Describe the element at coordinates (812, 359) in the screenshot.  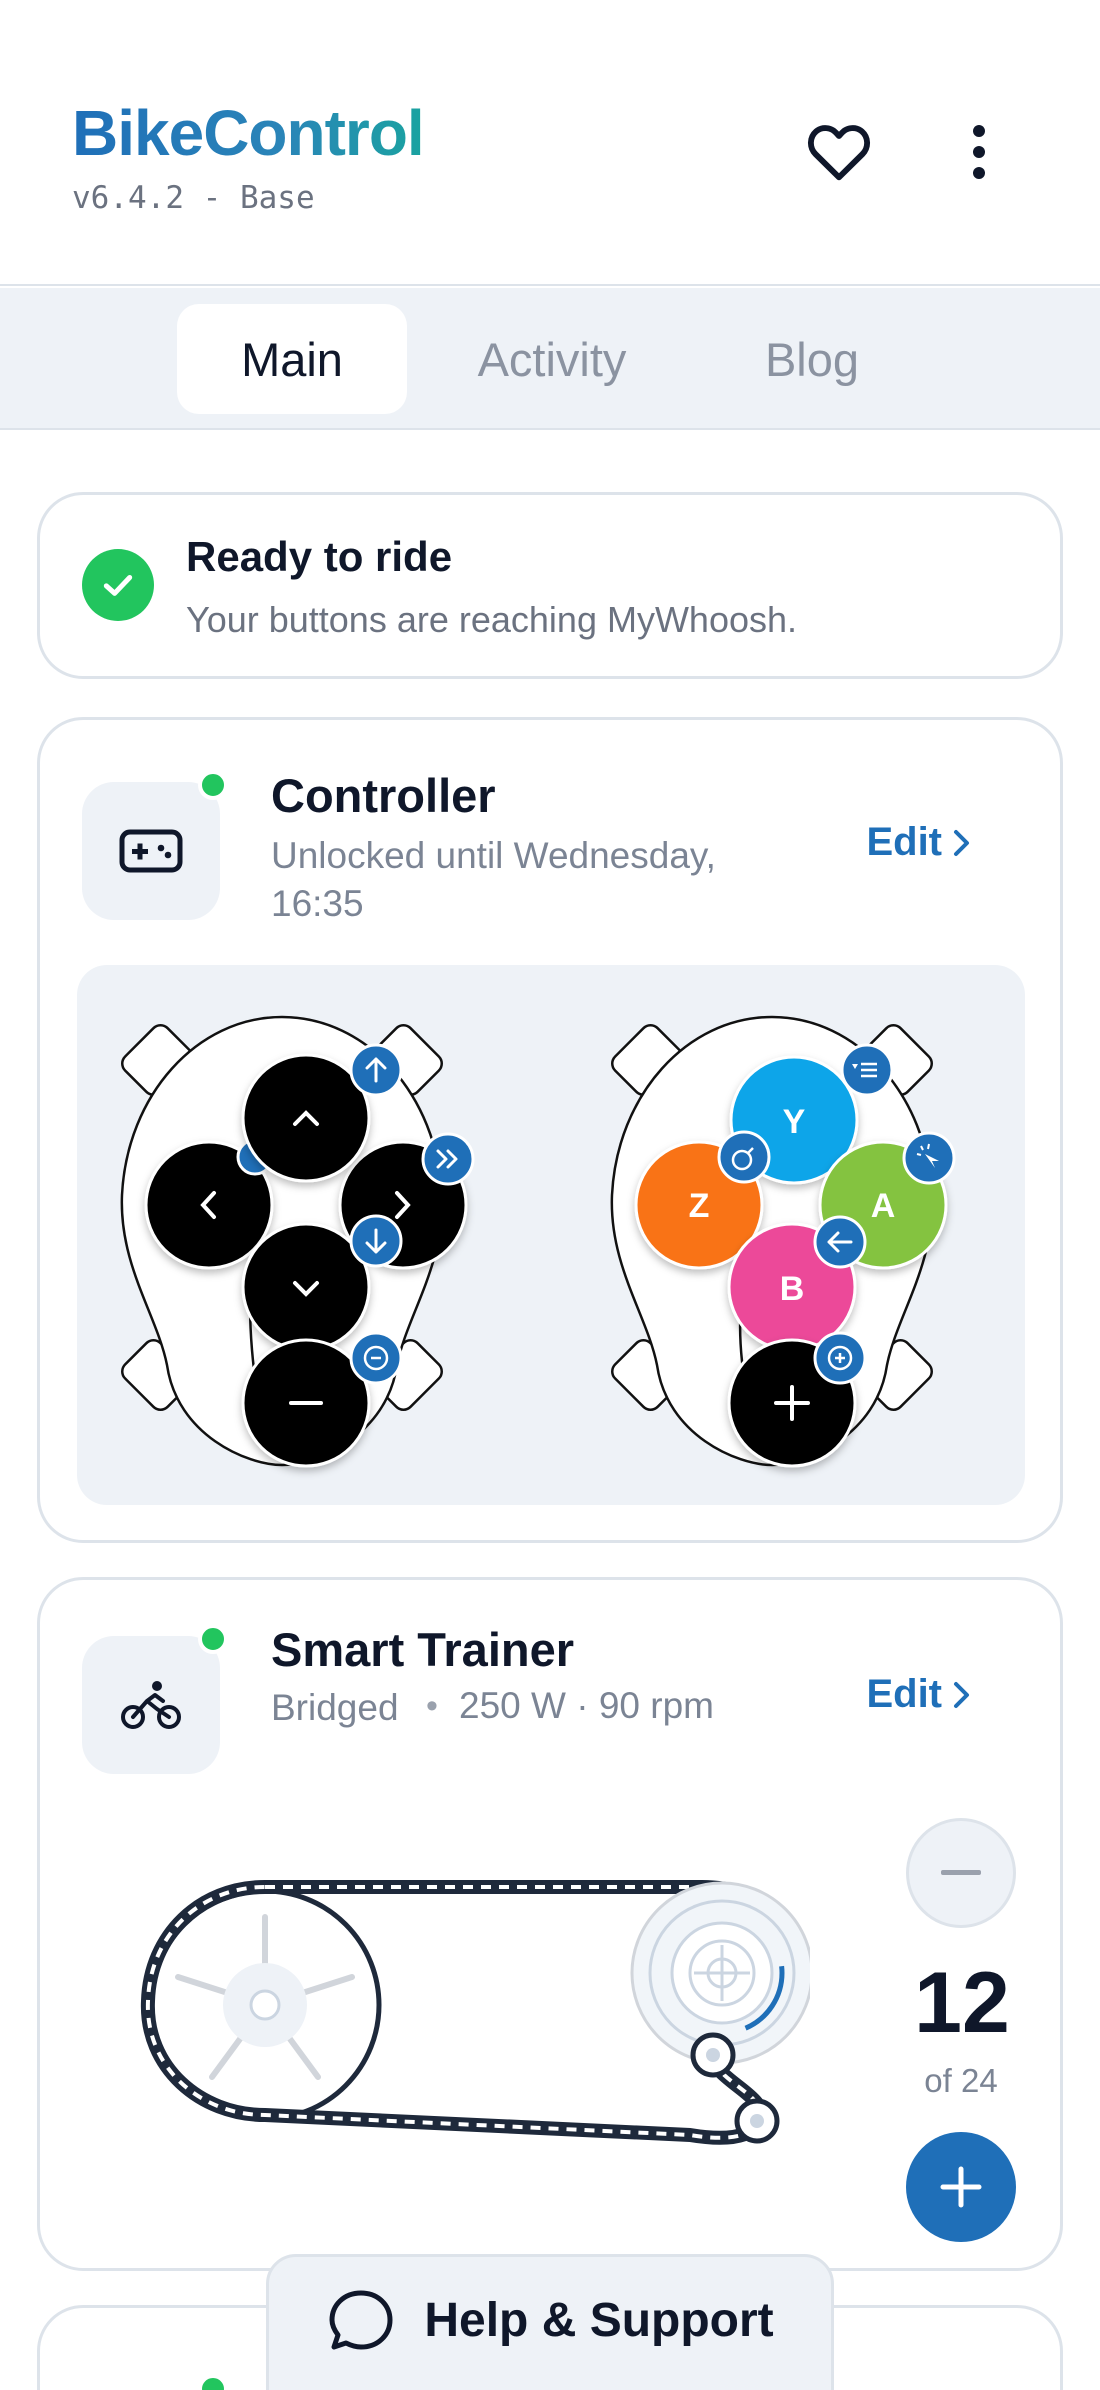
I see `tab-blog: Blog` at that location.